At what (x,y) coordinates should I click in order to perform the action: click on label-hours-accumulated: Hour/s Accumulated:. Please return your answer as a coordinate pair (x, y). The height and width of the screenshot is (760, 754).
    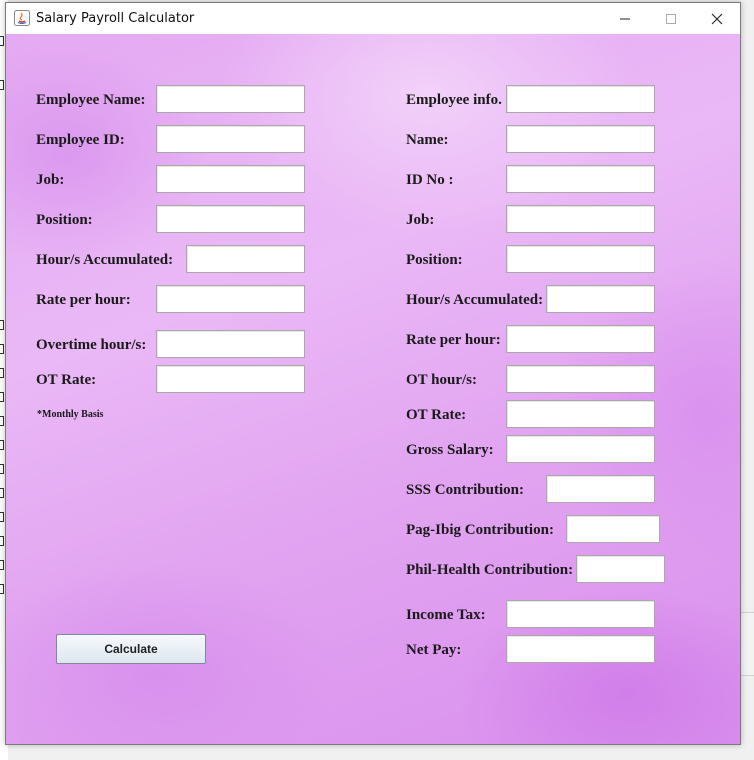
    Looking at the image, I should click on (105, 260).